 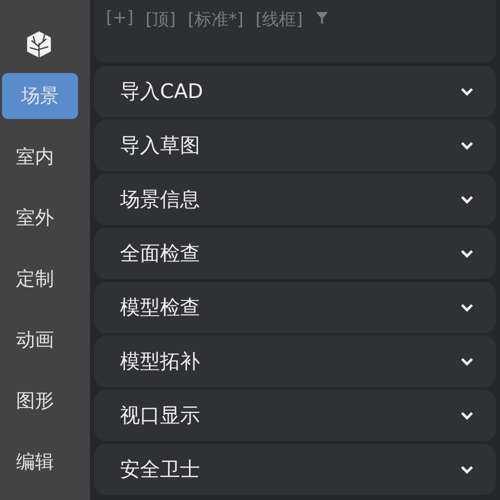 I want to click on sidebar-tab: 室内, so click(x=40, y=157).